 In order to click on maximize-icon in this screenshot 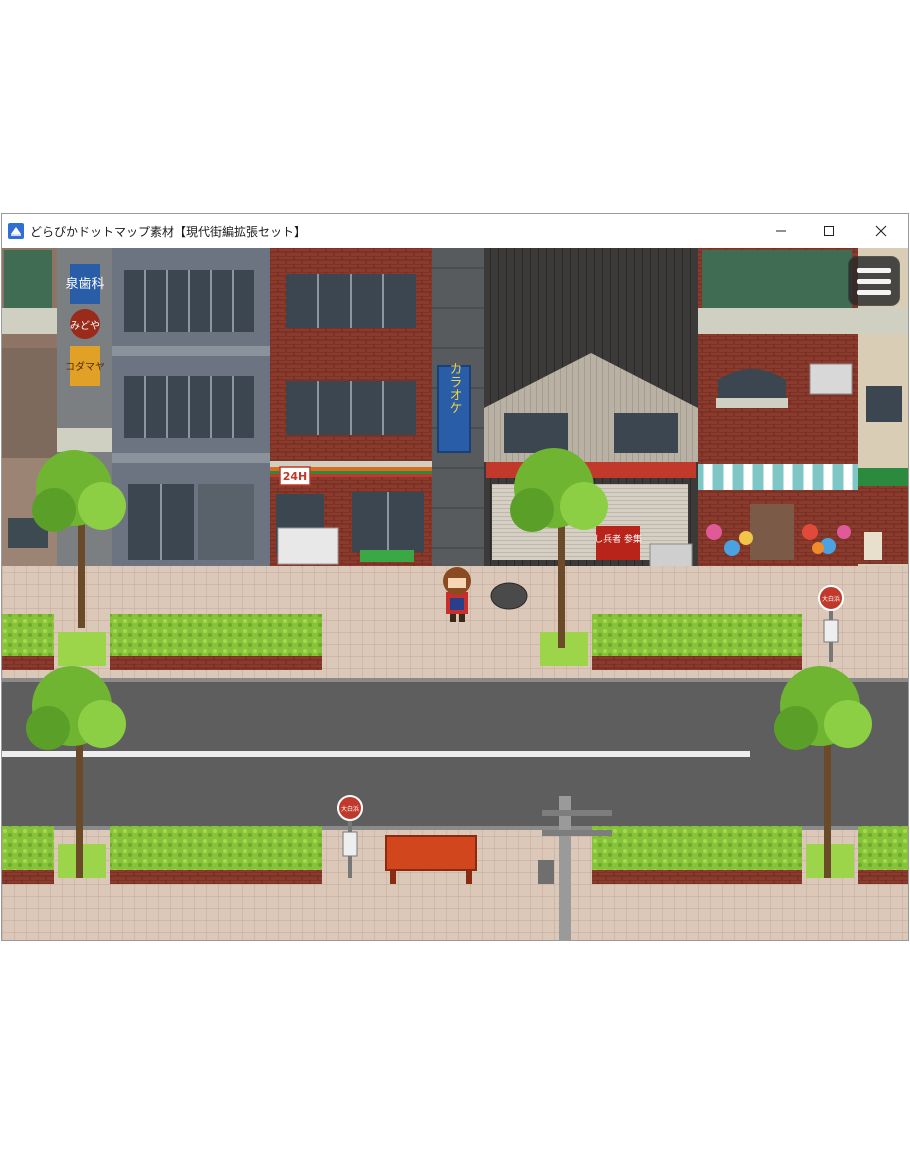, I will do `click(829, 231)`.